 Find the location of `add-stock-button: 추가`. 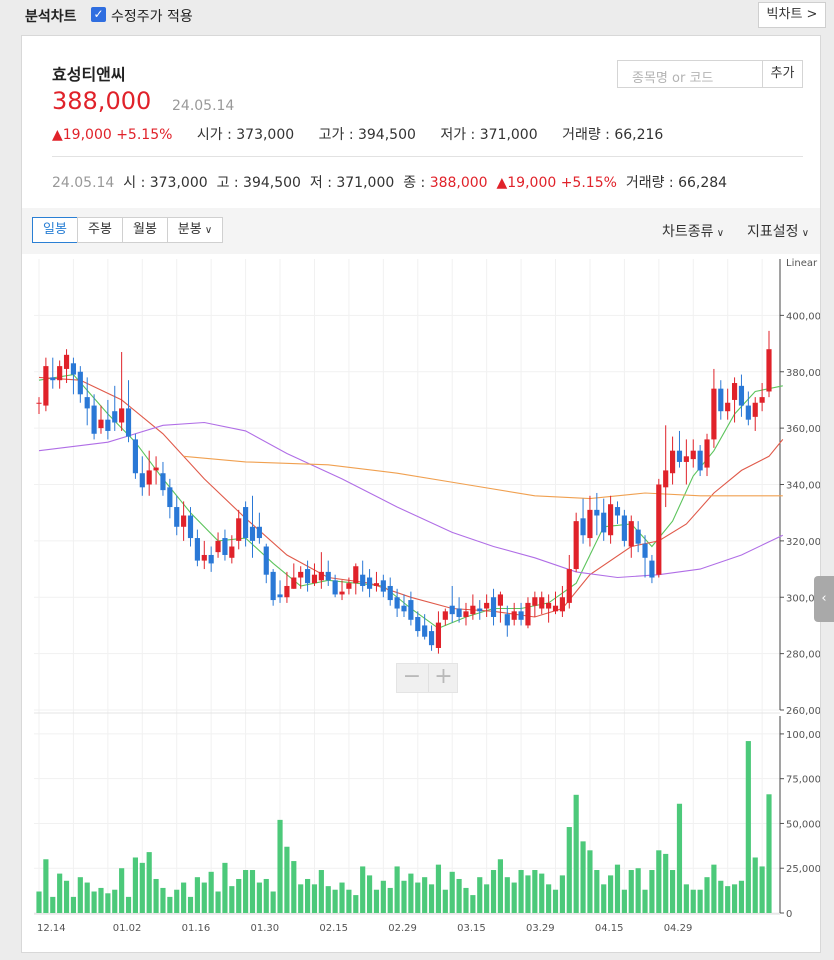

add-stock-button: 추가 is located at coordinates (783, 74).